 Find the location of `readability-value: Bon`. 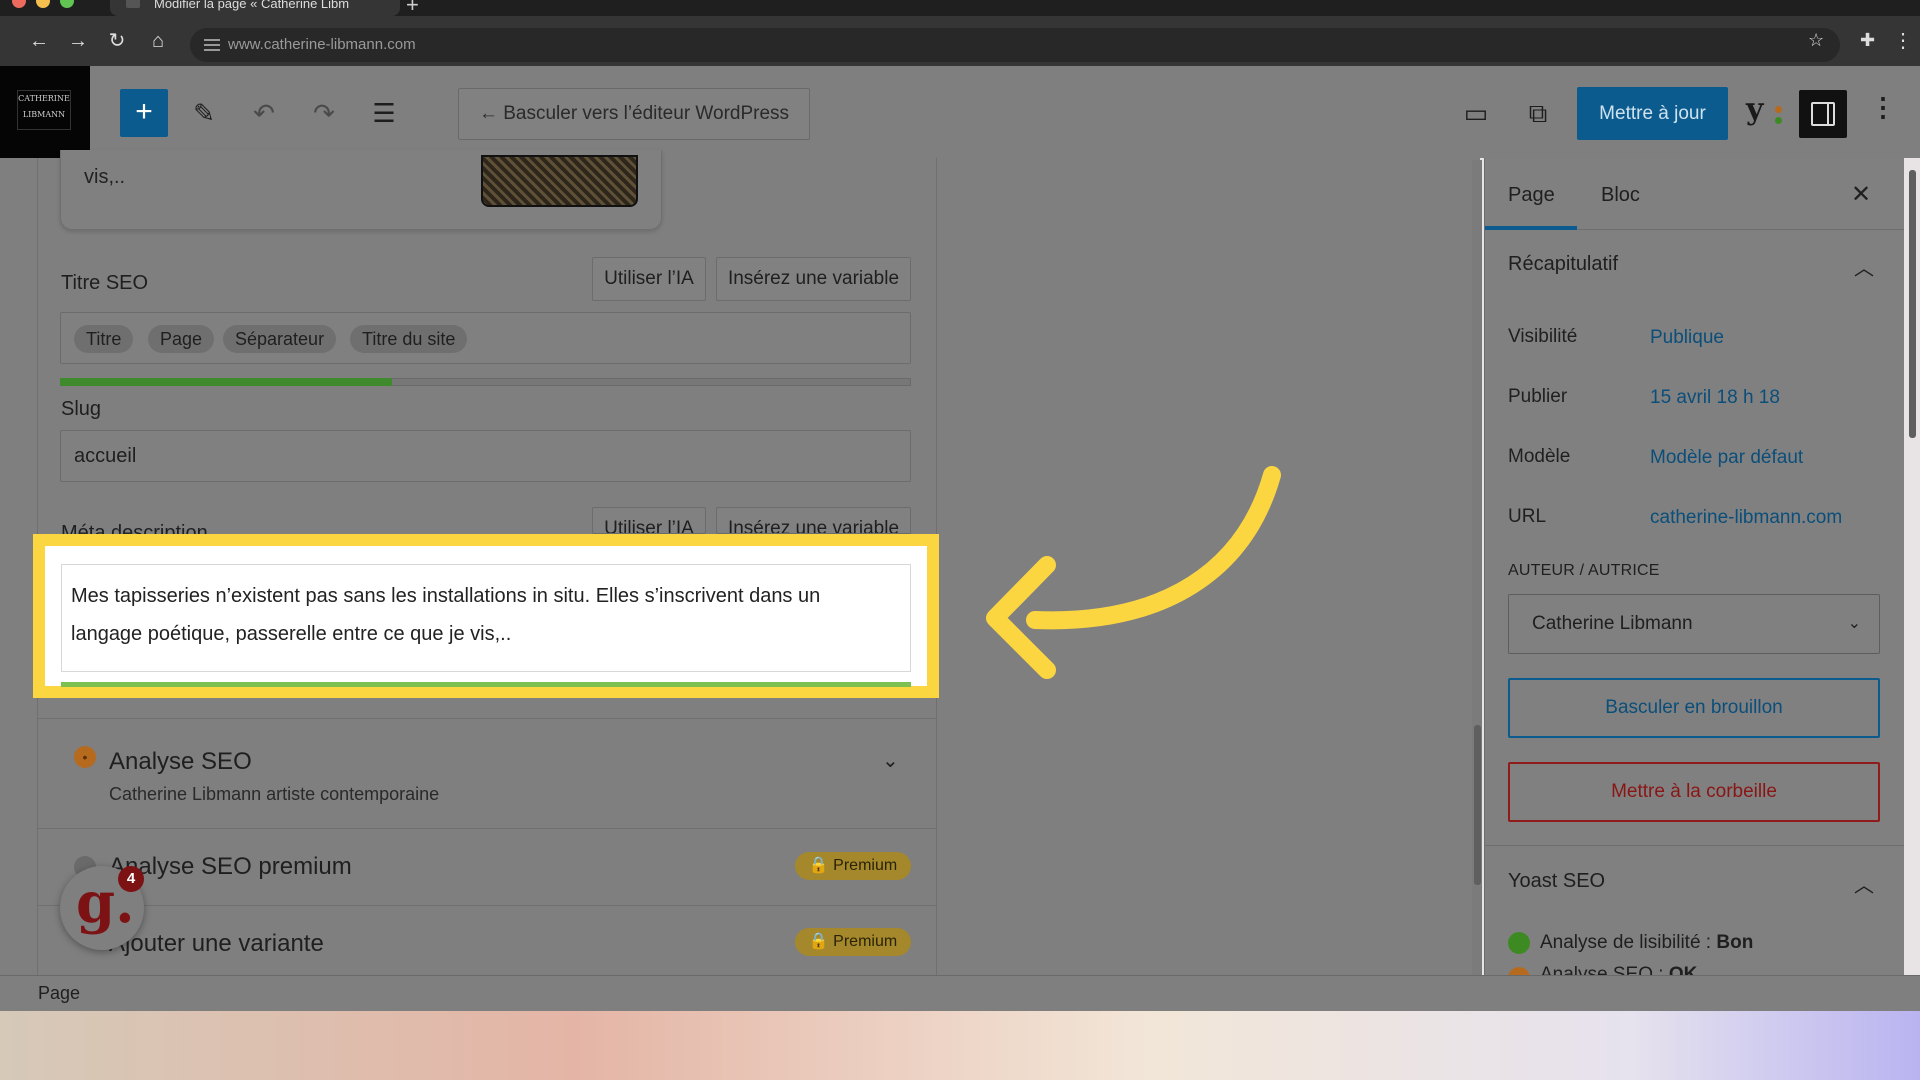

readability-value: Bon is located at coordinates (1735, 942).